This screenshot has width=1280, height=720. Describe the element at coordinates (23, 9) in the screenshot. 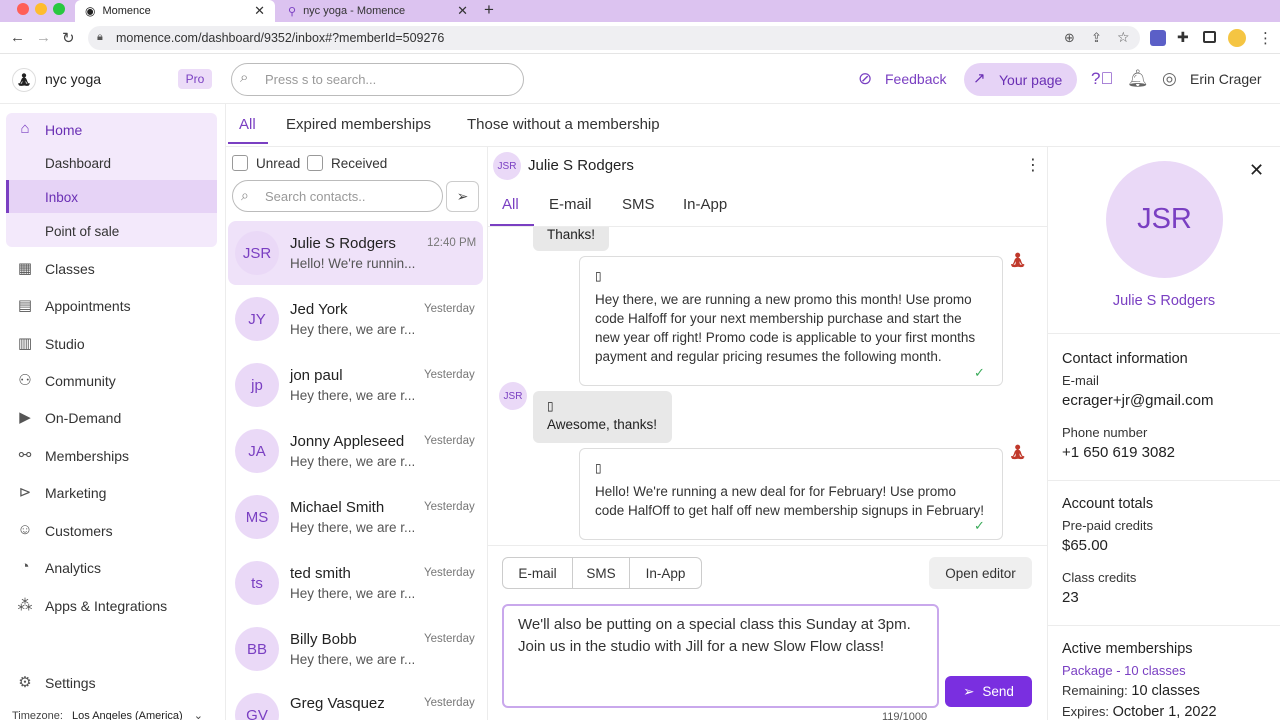

I see `window-close-button` at that location.